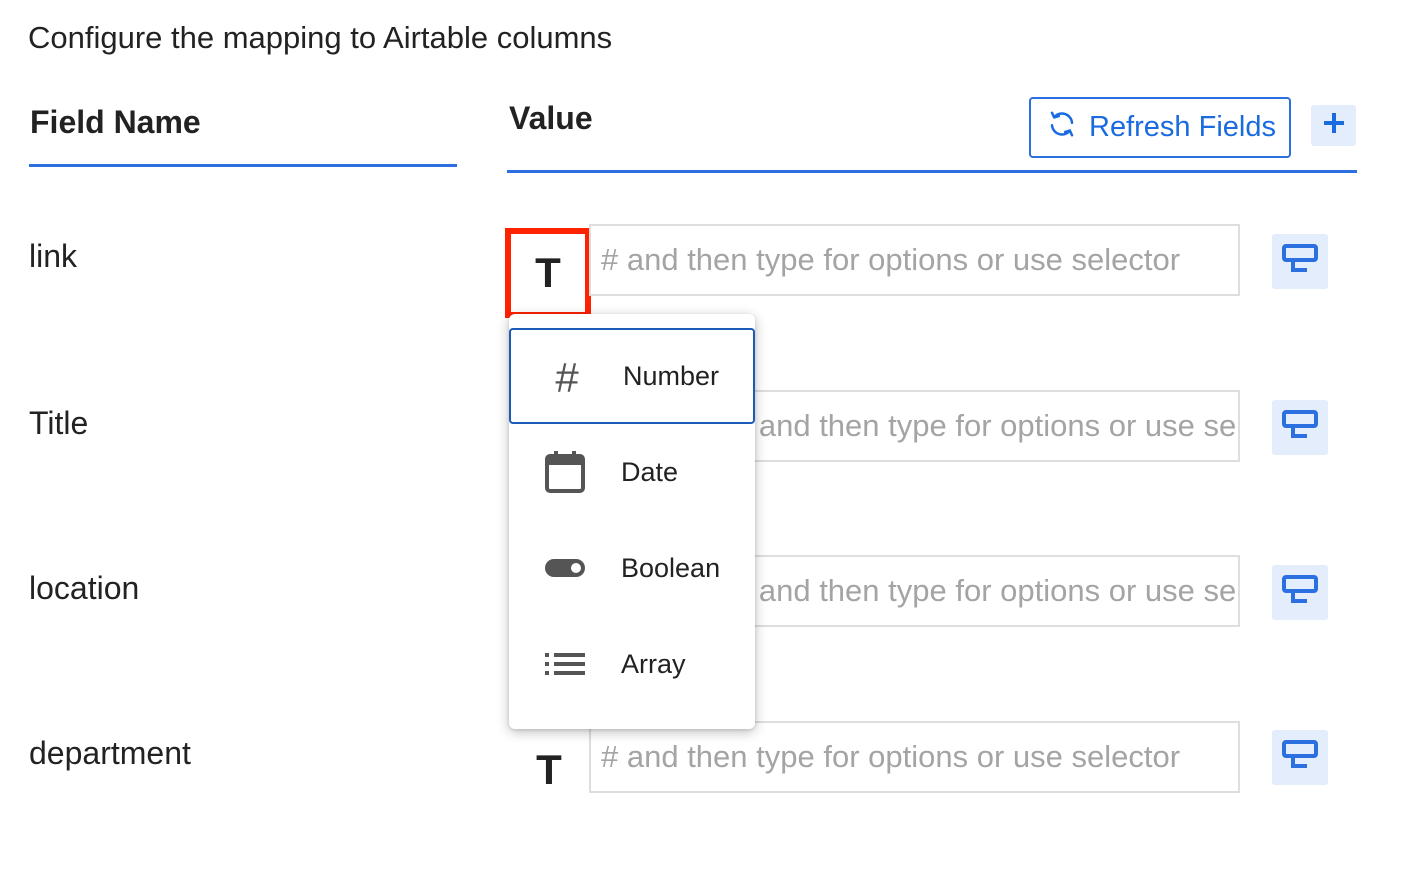  I want to click on selector-button-link, so click(1300, 261).